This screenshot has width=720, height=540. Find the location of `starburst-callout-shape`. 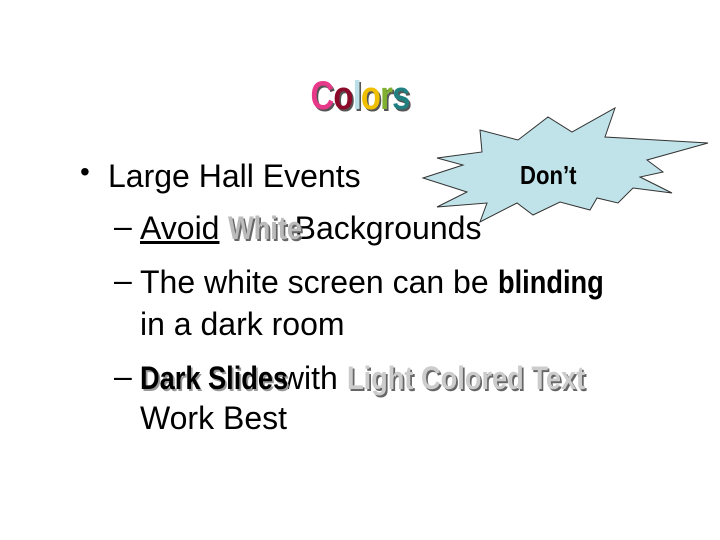

starburst-callout-shape is located at coordinates (565, 165).